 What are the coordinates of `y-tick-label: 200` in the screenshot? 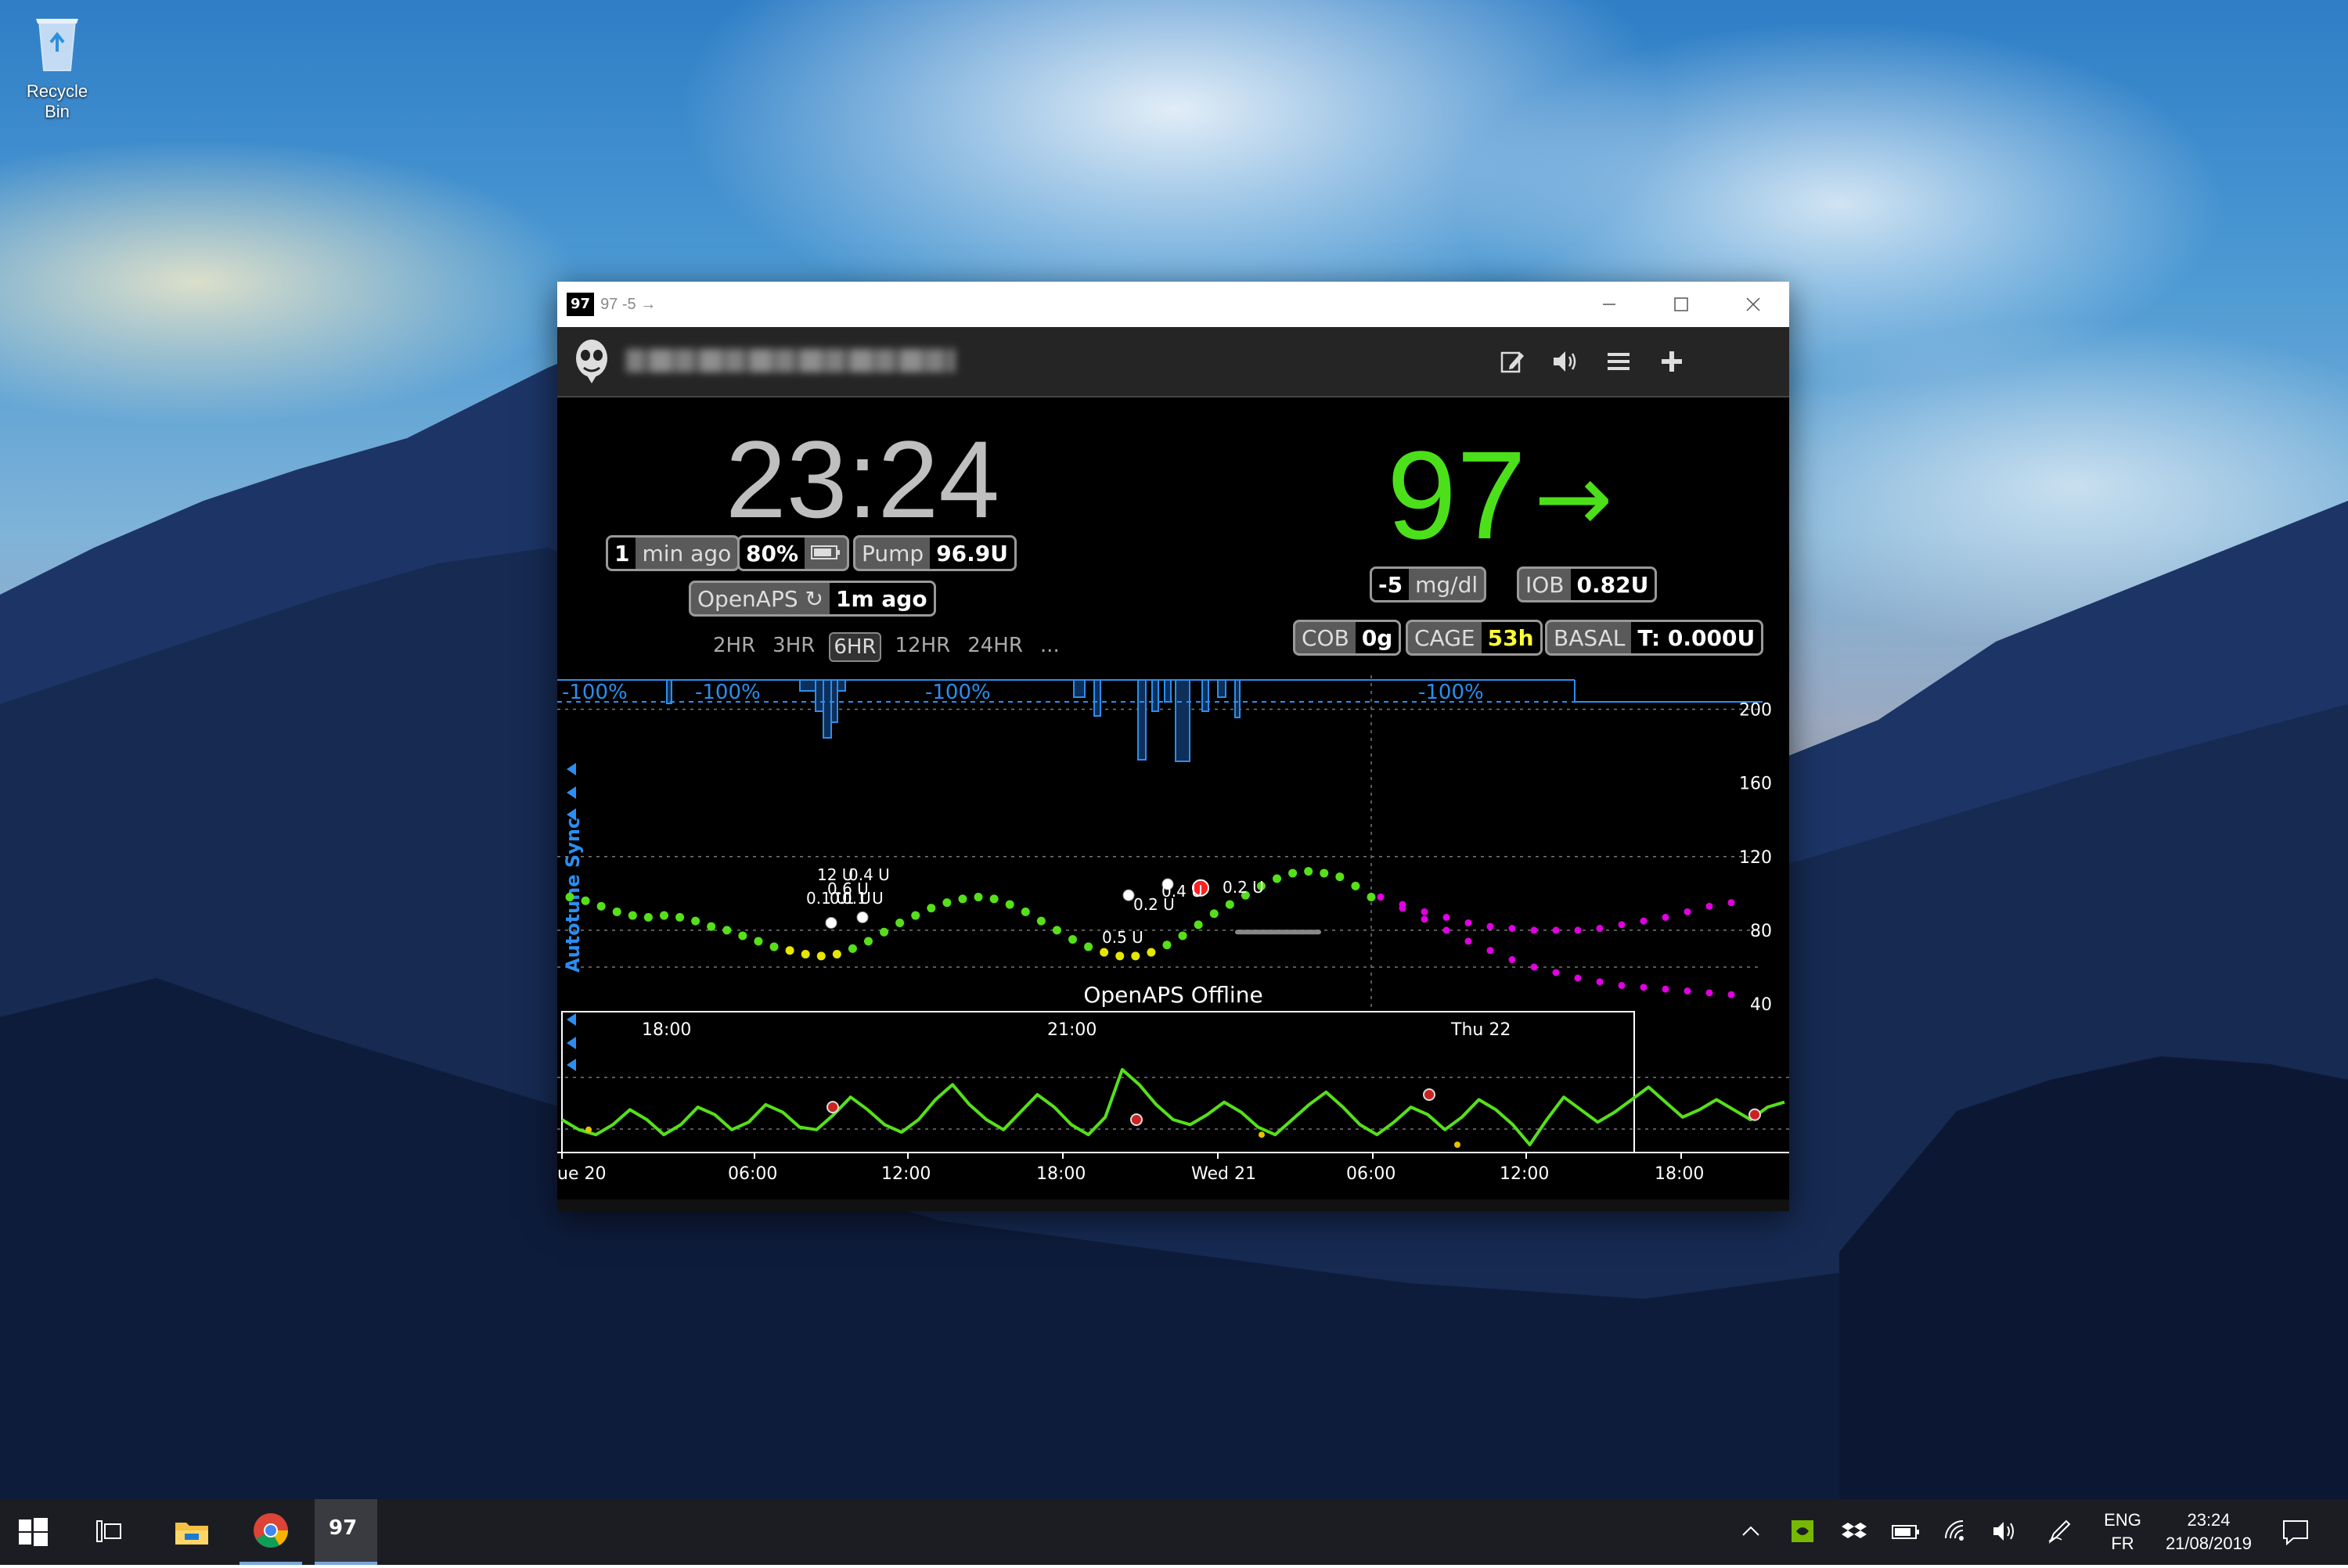 It's located at (1756, 711).